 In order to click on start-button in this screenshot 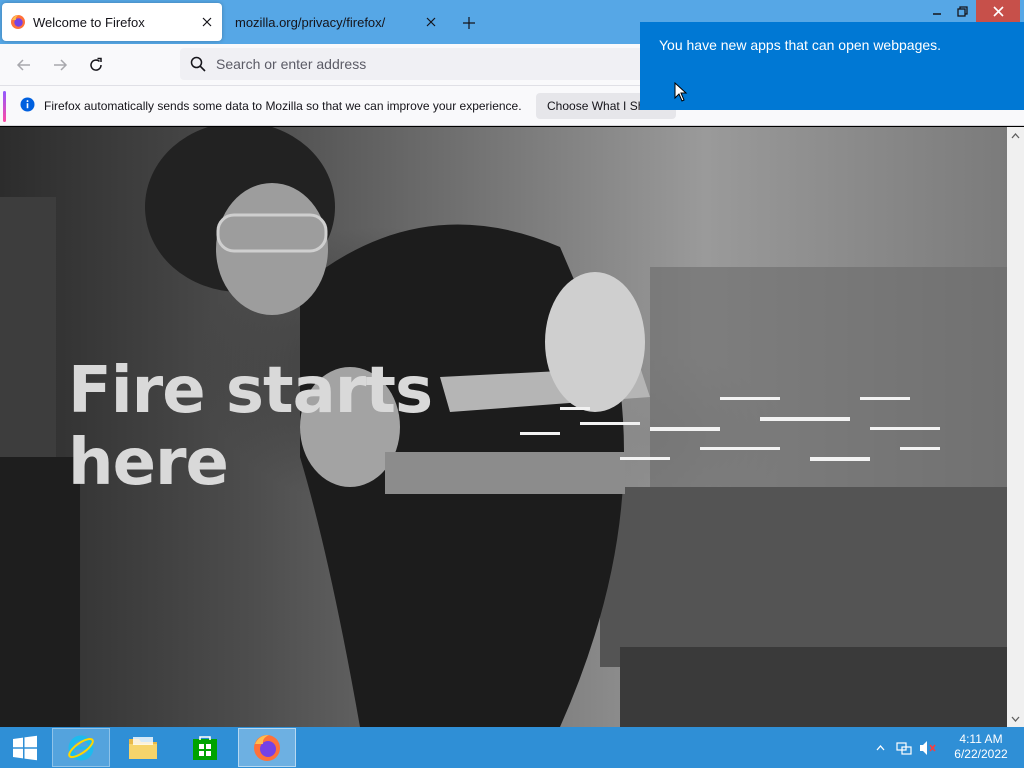, I will do `click(25, 747)`.